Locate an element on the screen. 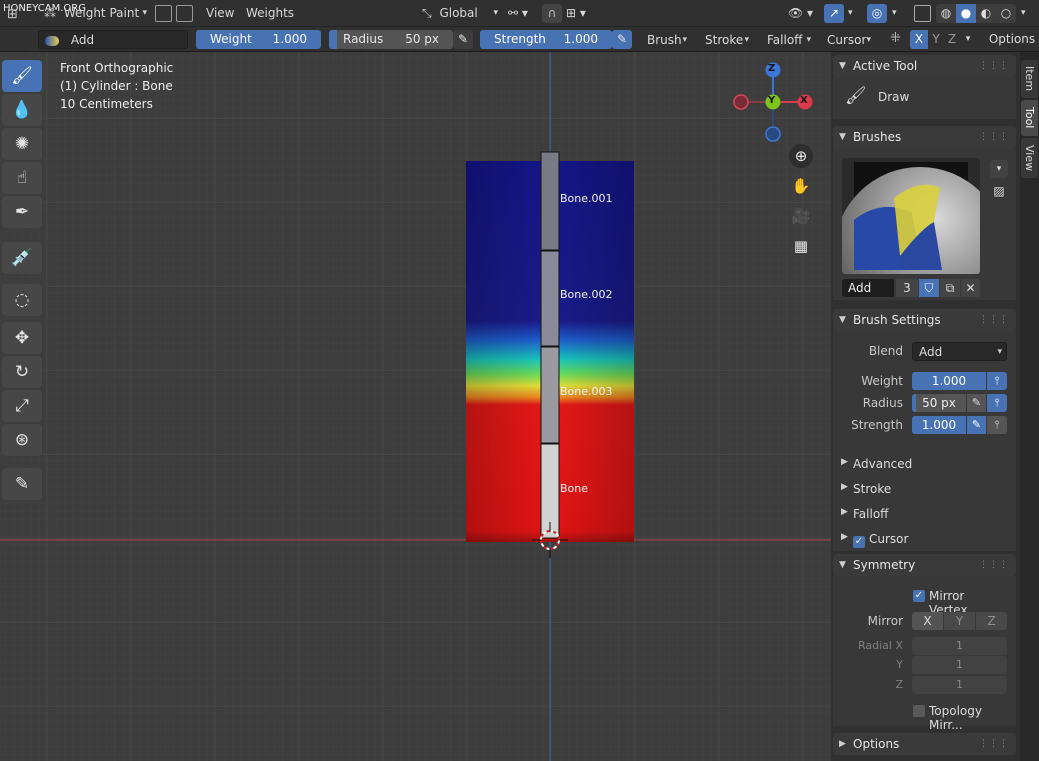 The width and height of the screenshot is (1039, 761). symmetry-icon: ⁜ is located at coordinates (895, 38).